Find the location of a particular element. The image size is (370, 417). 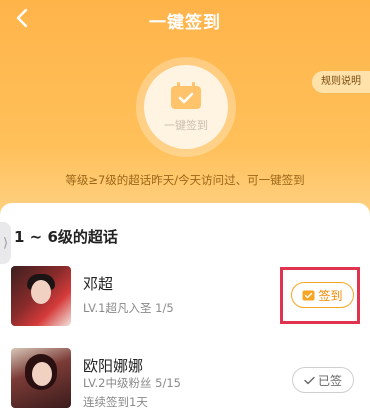

sign-in-label: 签到 is located at coordinates (330, 295).